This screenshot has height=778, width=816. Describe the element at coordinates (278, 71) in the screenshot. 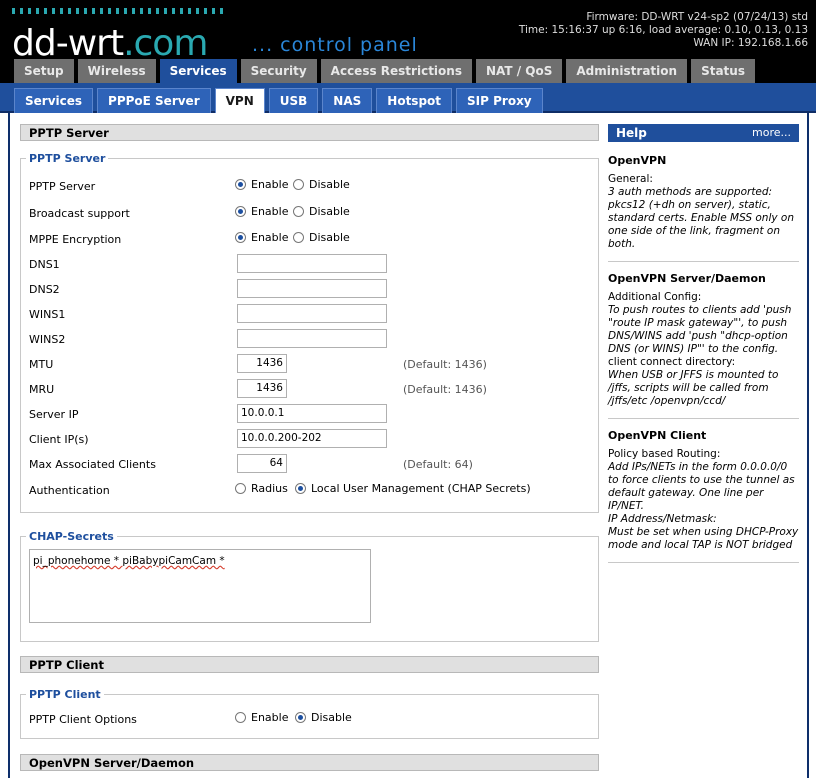

I see `tab-security: Security` at that location.